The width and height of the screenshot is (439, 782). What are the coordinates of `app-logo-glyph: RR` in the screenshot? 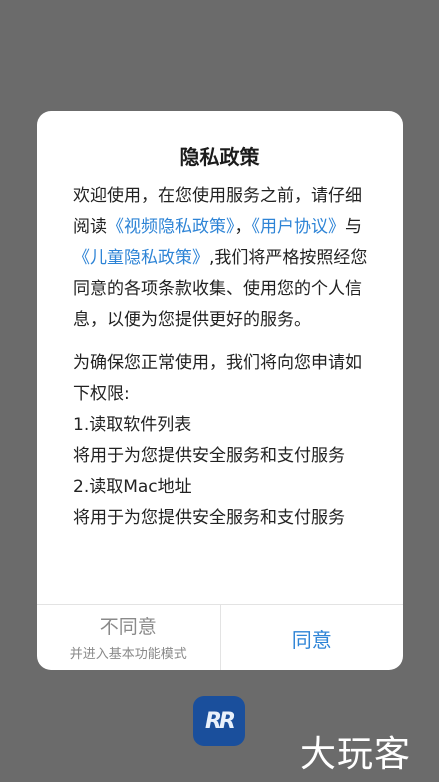 It's located at (220, 721).